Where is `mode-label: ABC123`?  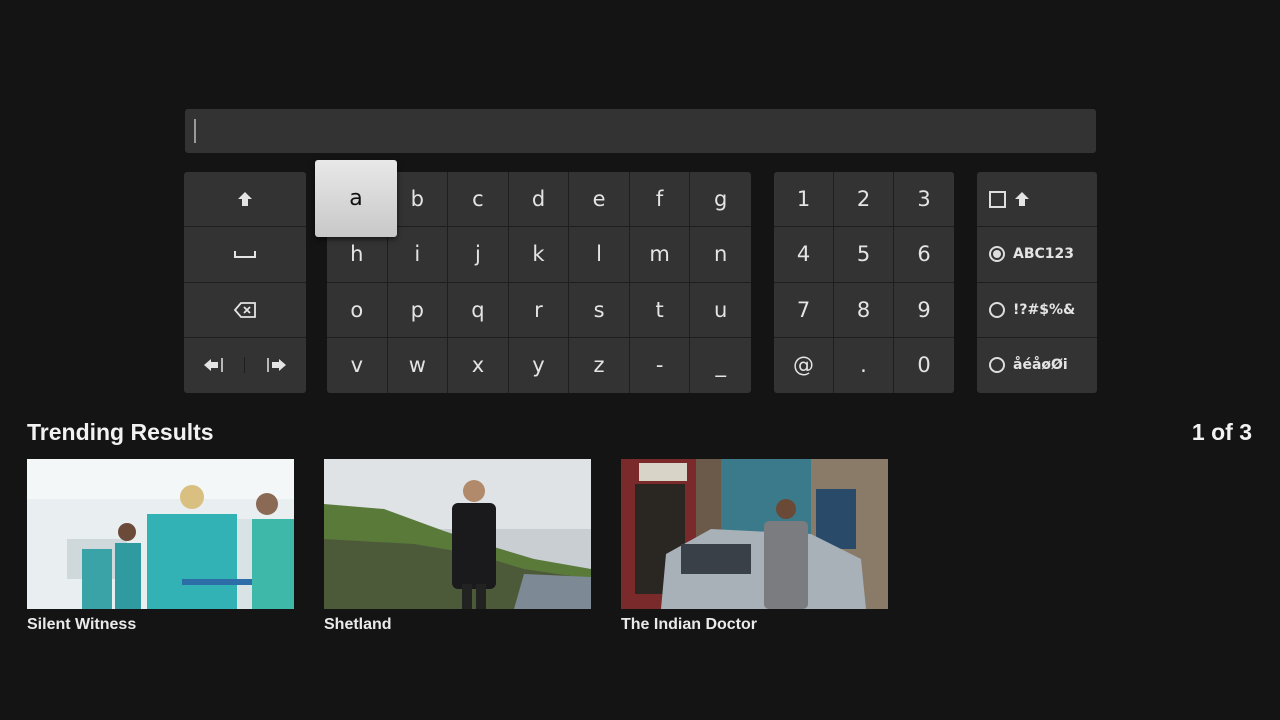
mode-label: ABC123 is located at coordinates (1044, 254).